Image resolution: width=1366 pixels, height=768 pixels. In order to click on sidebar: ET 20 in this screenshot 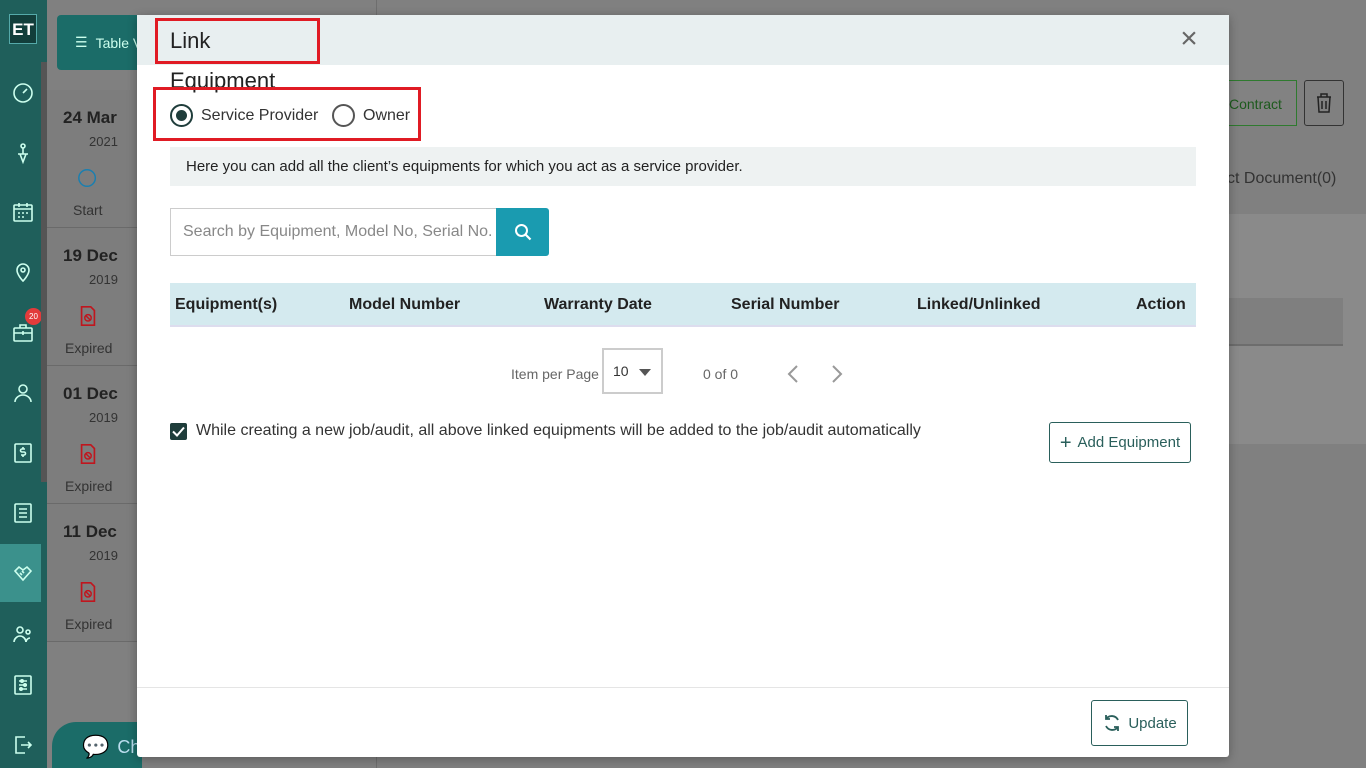, I will do `click(23, 384)`.